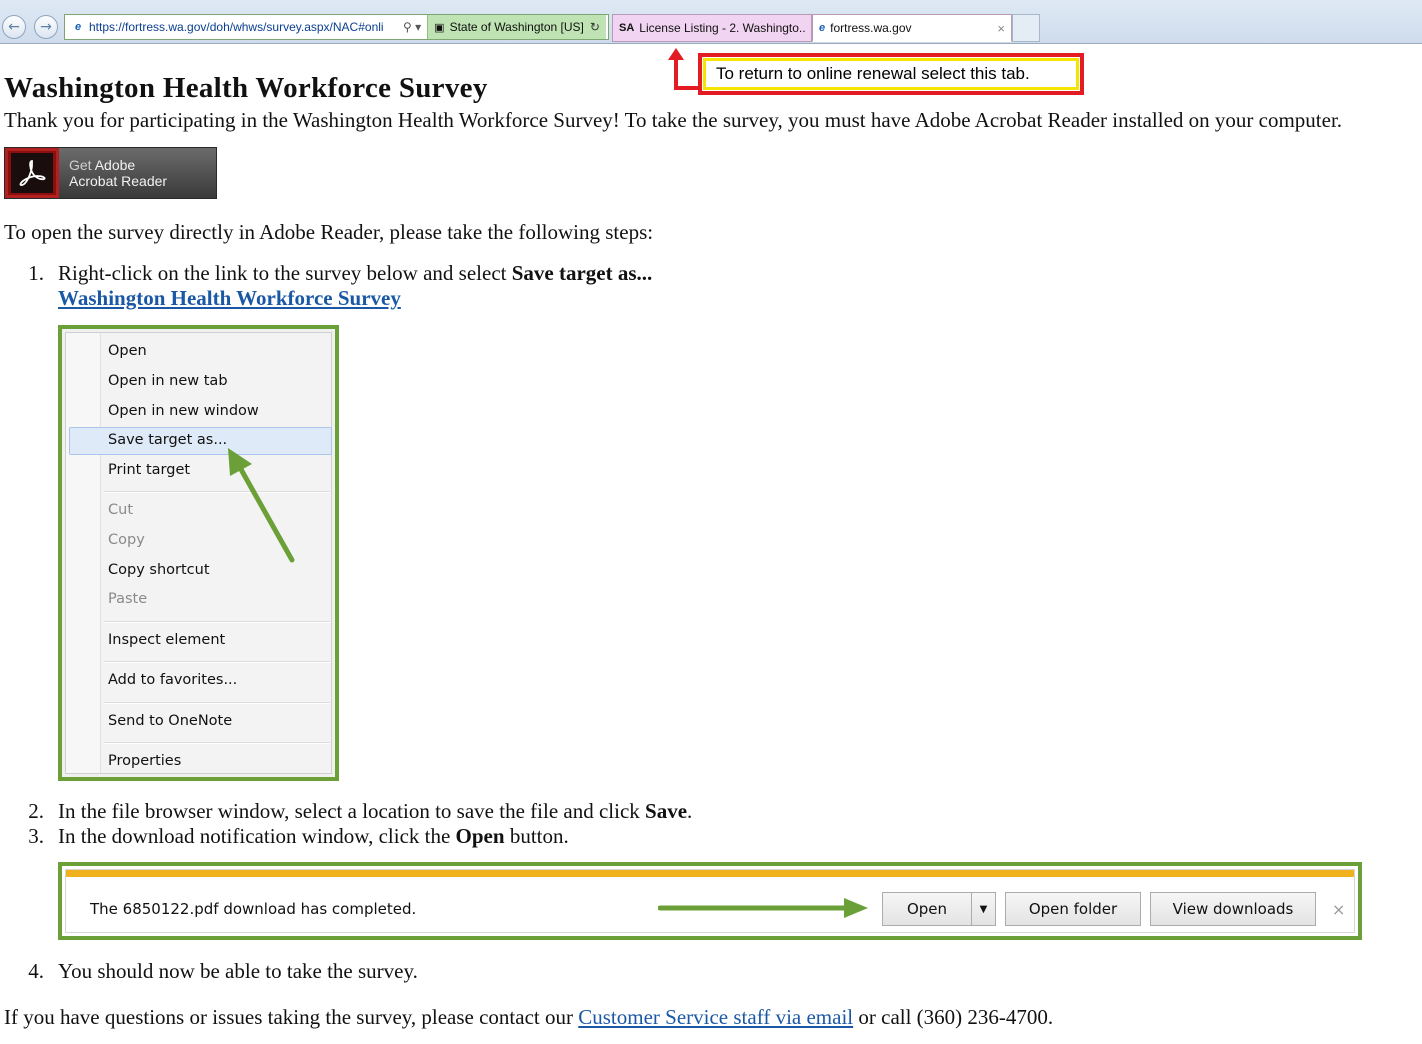 The height and width of the screenshot is (1044, 1422). I want to click on step-number: 2., so click(36, 811).